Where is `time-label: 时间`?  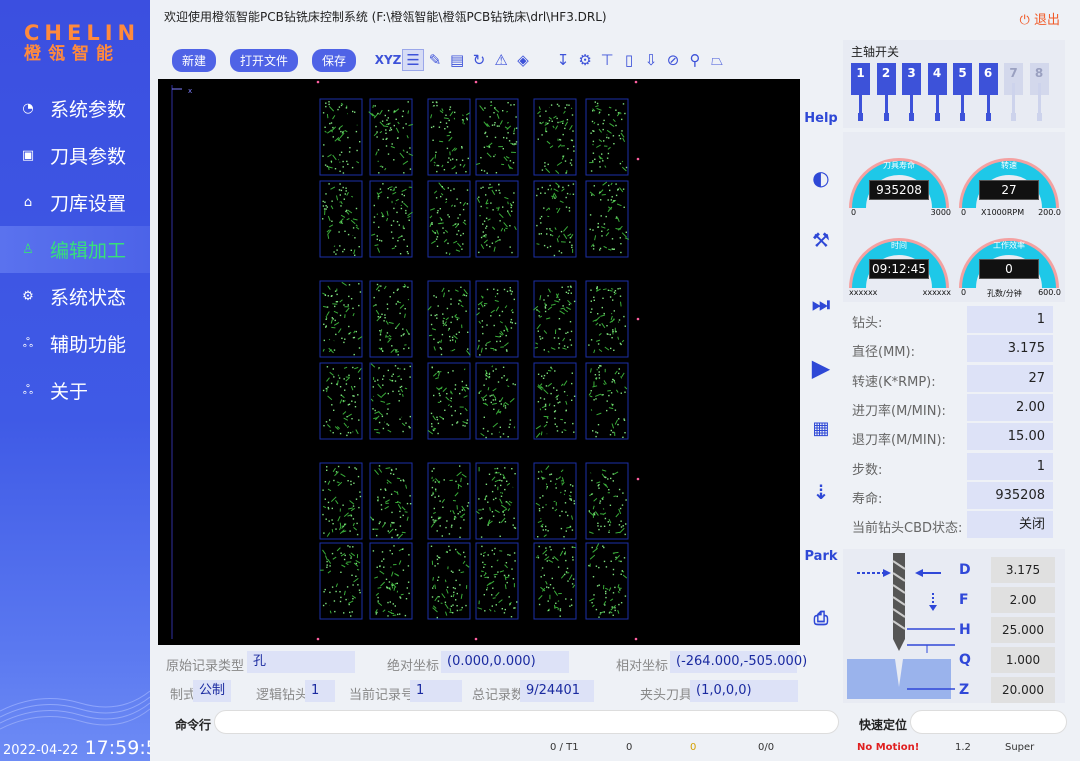 time-label: 时间 is located at coordinates (899, 245).